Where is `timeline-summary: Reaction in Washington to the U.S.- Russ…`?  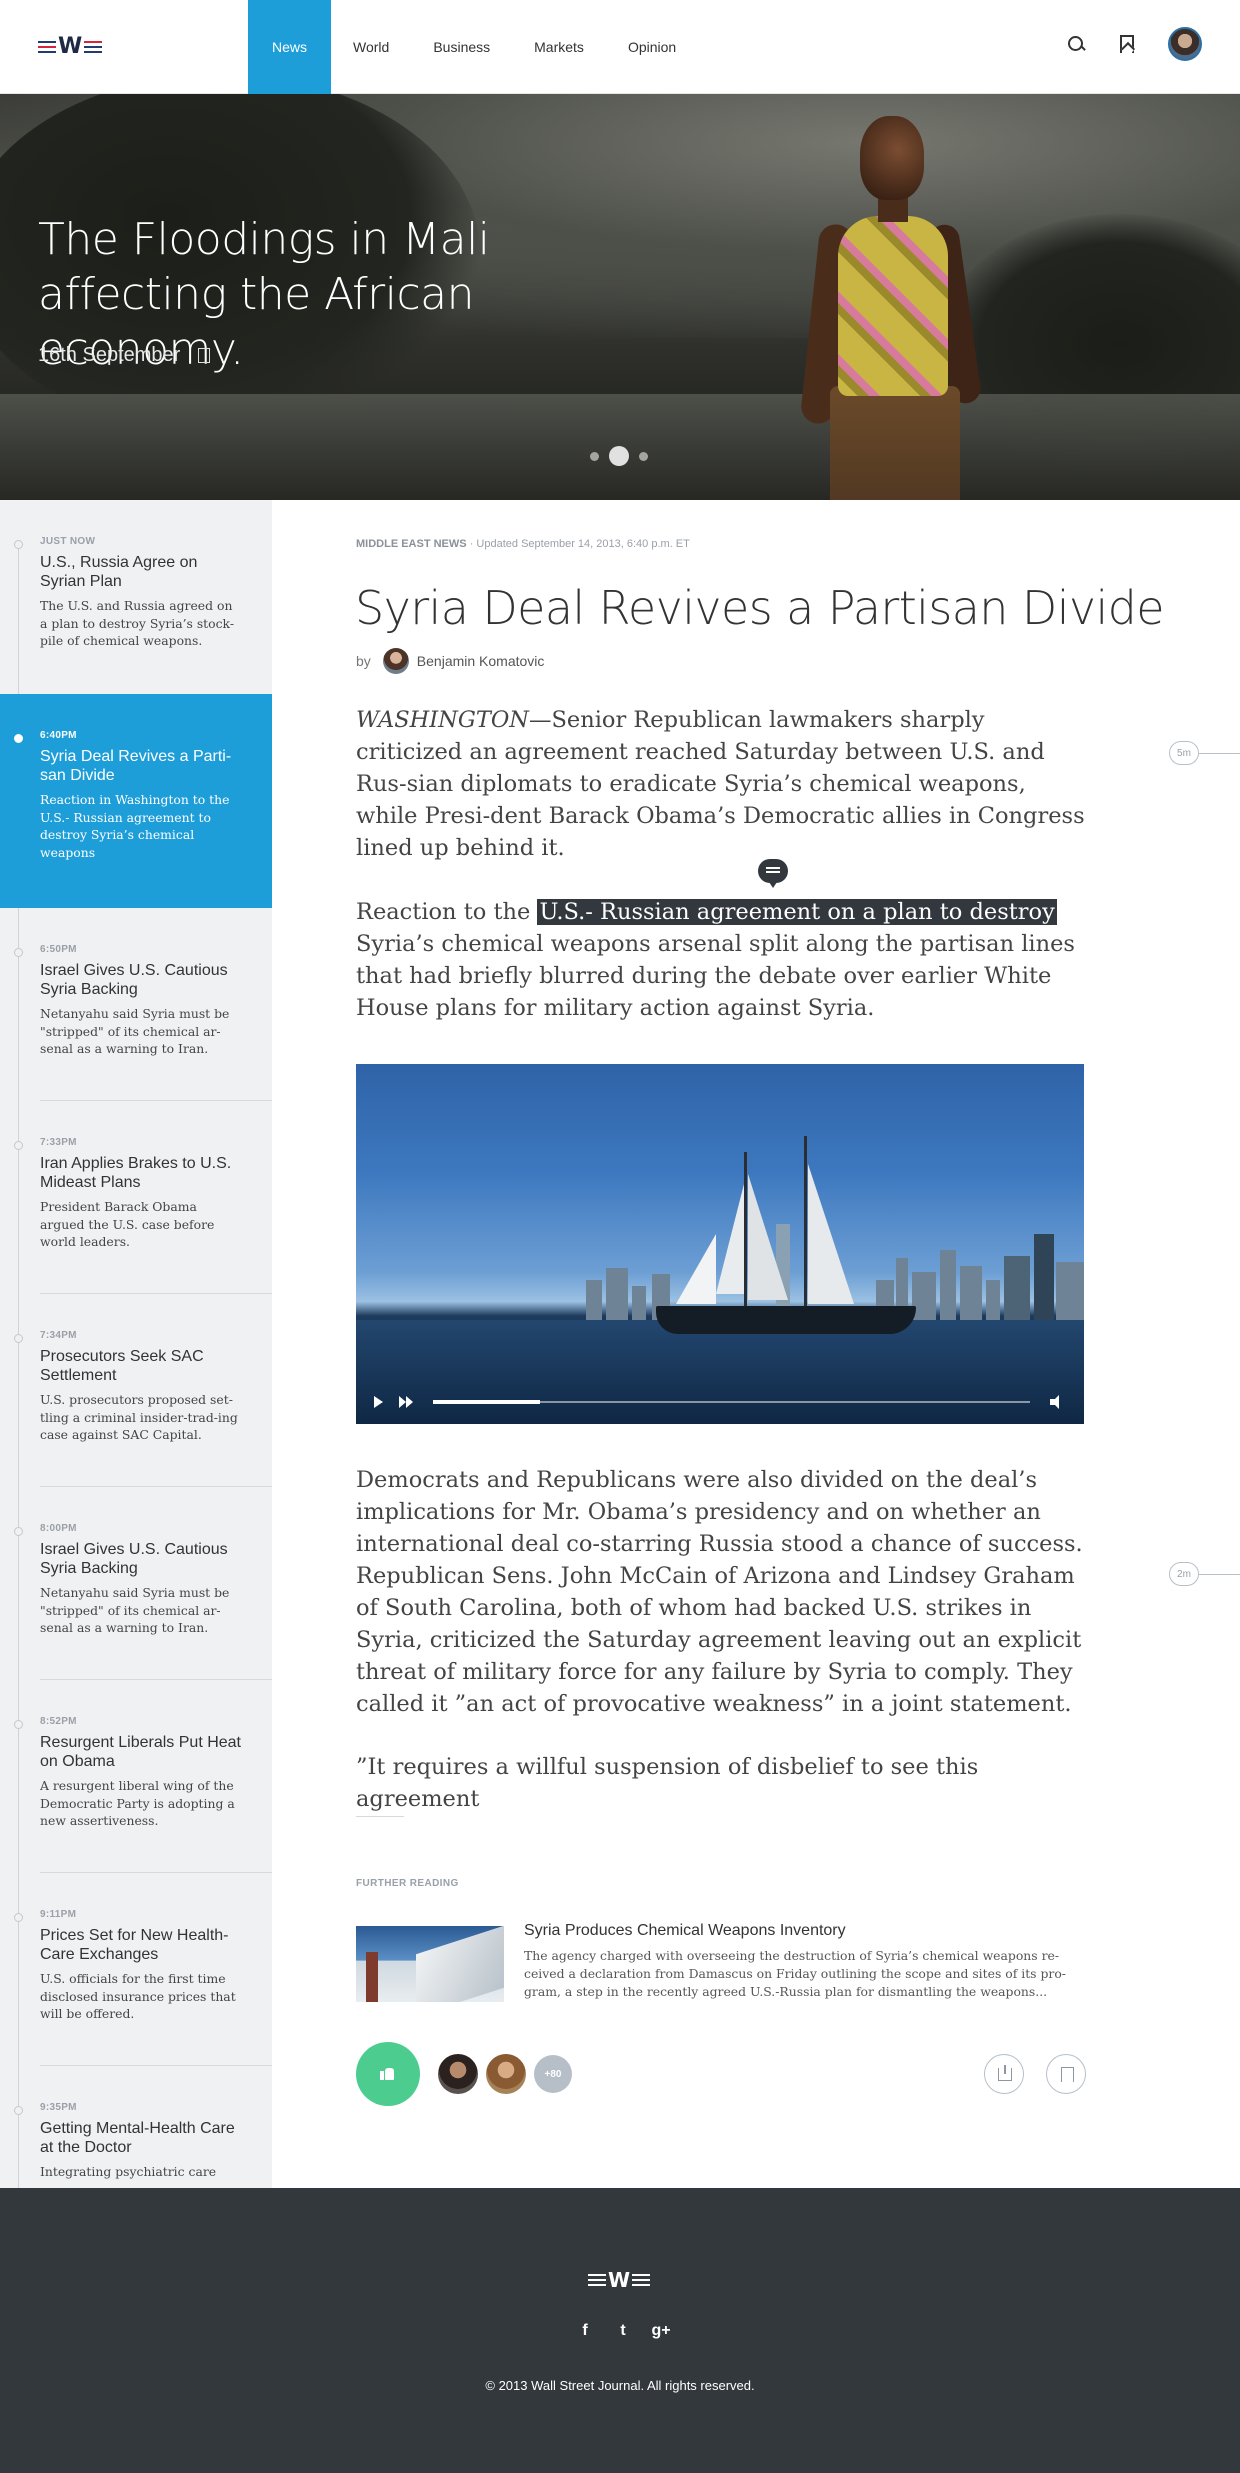
timeline-summary: Reaction in Washington to the U.S.- Russ… is located at coordinates (135, 826).